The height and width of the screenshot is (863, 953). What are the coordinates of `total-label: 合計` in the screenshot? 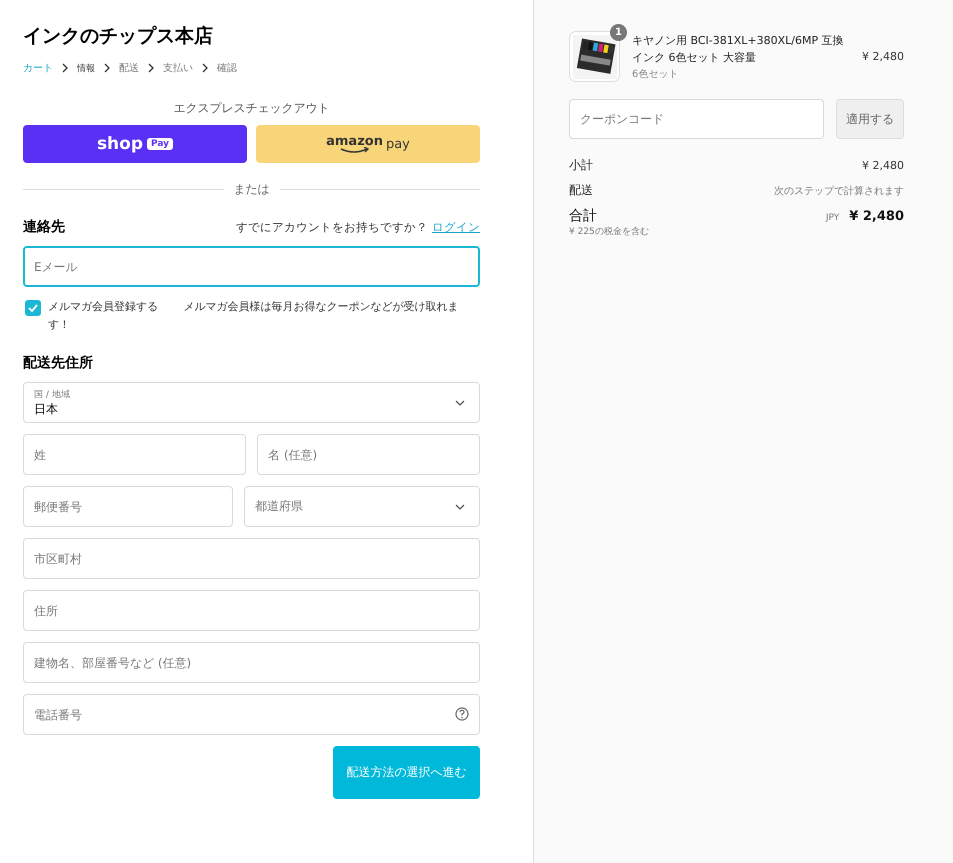 It's located at (583, 216).